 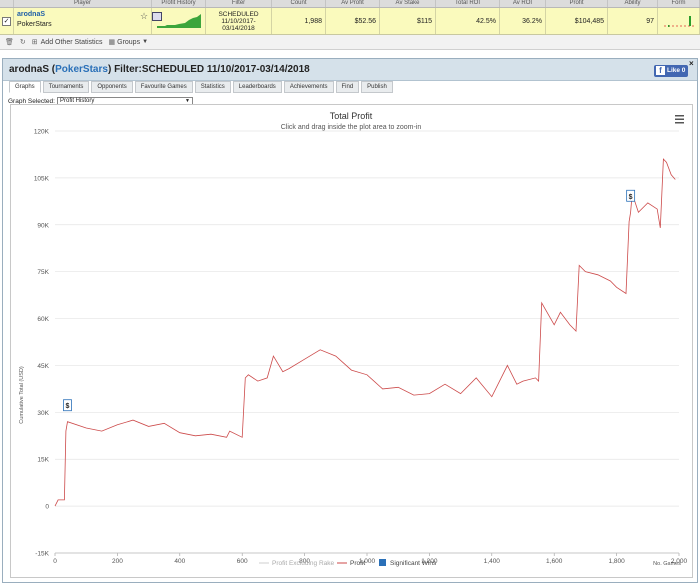 What do you see at coordinates (43, 366) in the screenshot?
I see `y-tick-label: 45K` at bounding box center [43, 366].